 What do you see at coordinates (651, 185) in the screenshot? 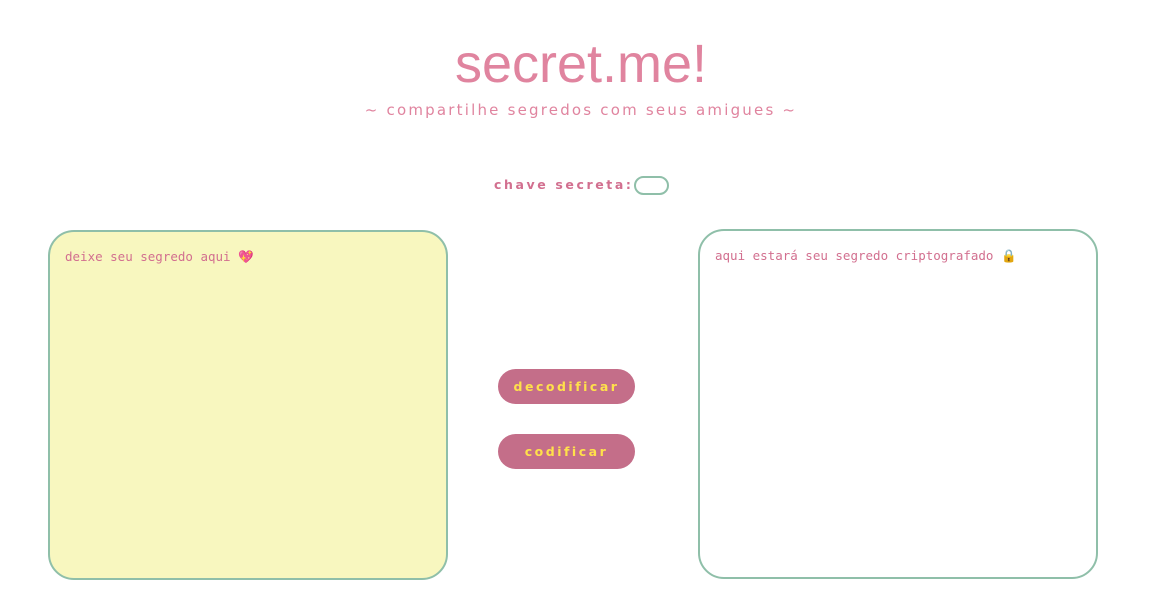
I see `secret-key-input` at bounding box center [651, 185].